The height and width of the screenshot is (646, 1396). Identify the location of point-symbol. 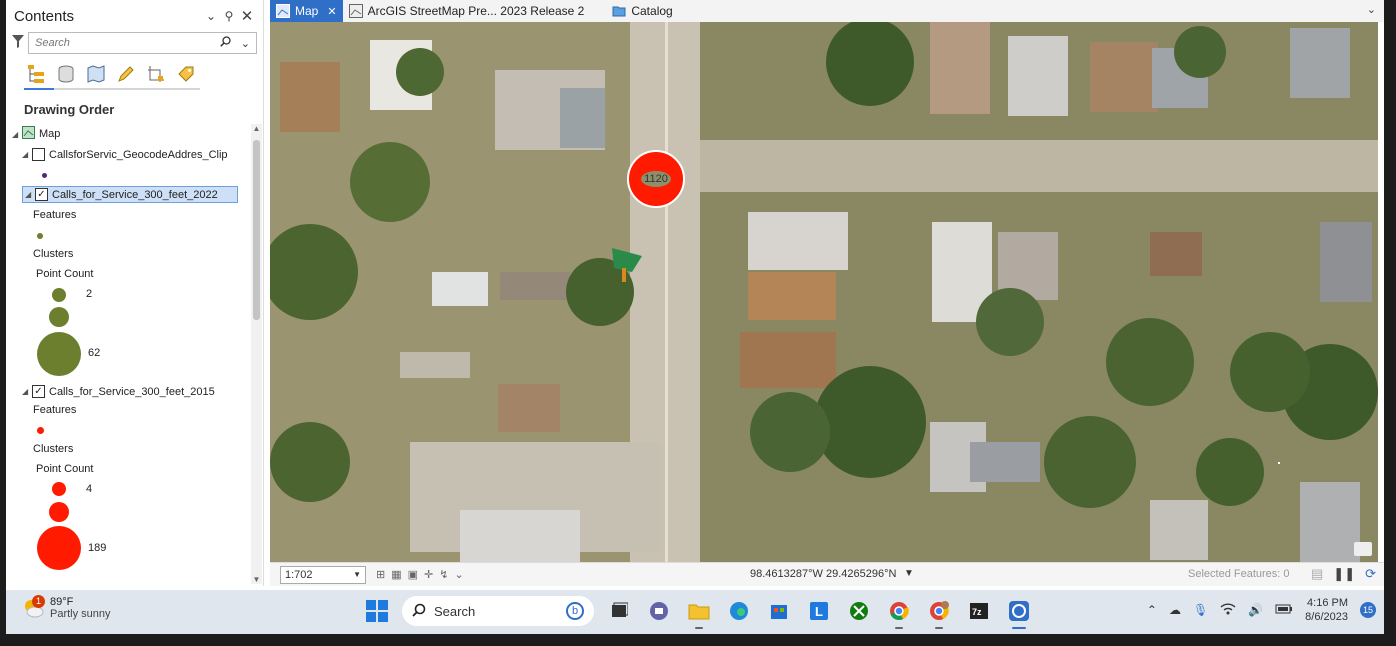
(40, 236).